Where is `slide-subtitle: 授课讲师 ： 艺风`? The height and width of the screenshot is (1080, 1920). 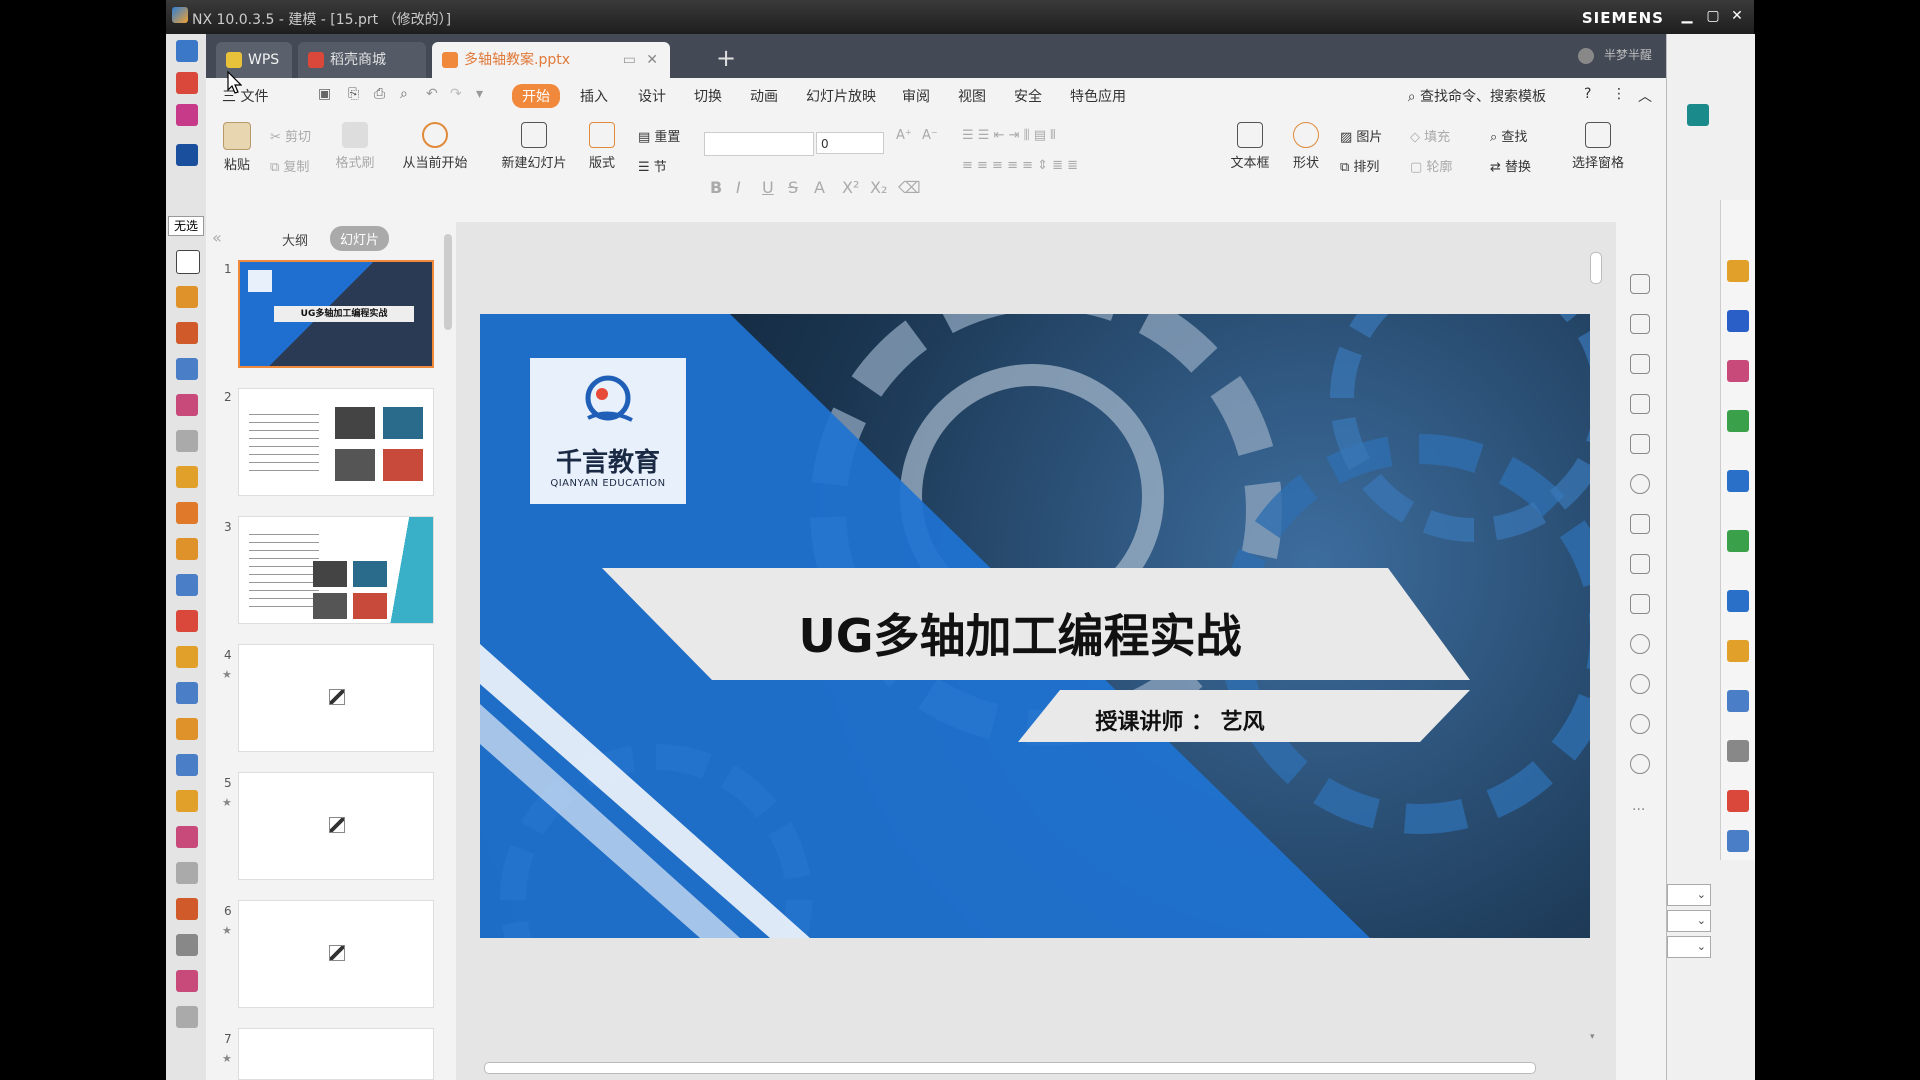 slide-subtitle: 授课讲师 ： 艺风 is located at coordinates (1180, 720).